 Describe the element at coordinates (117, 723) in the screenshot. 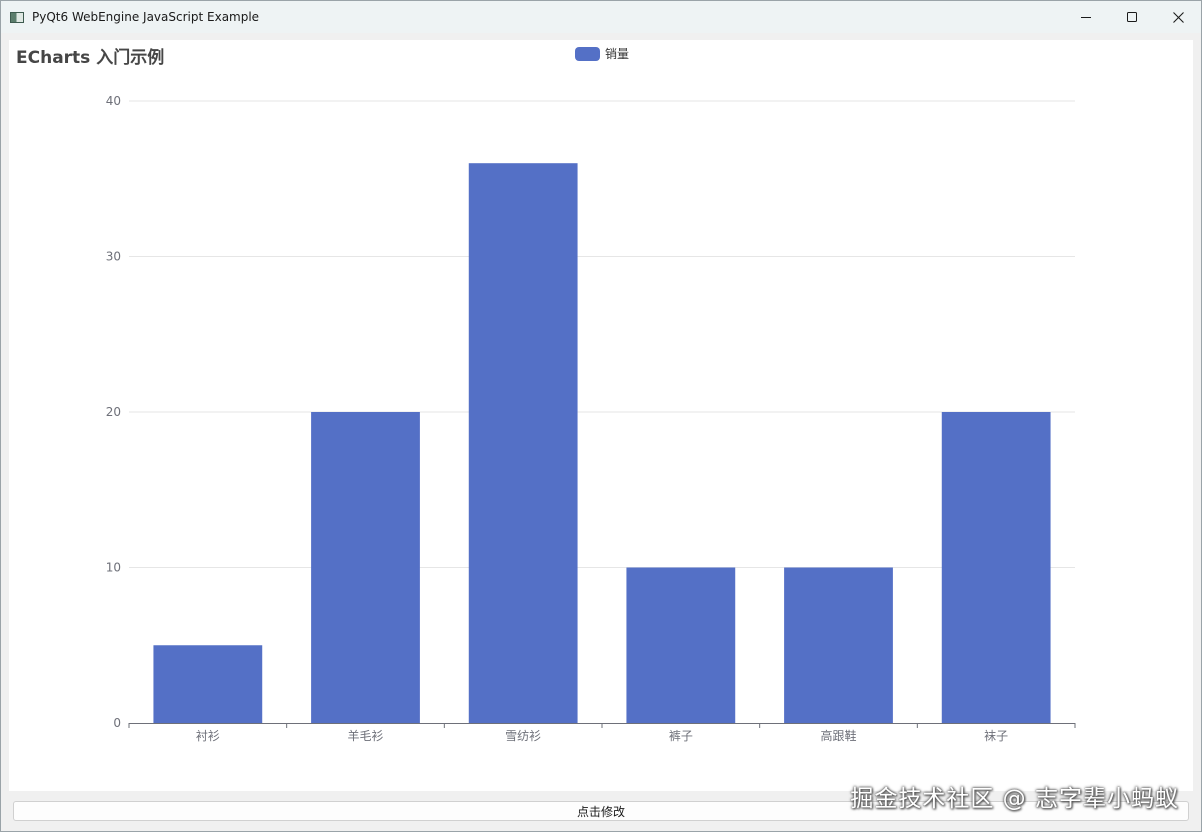

I see `y-tick-label: 0` at that location.